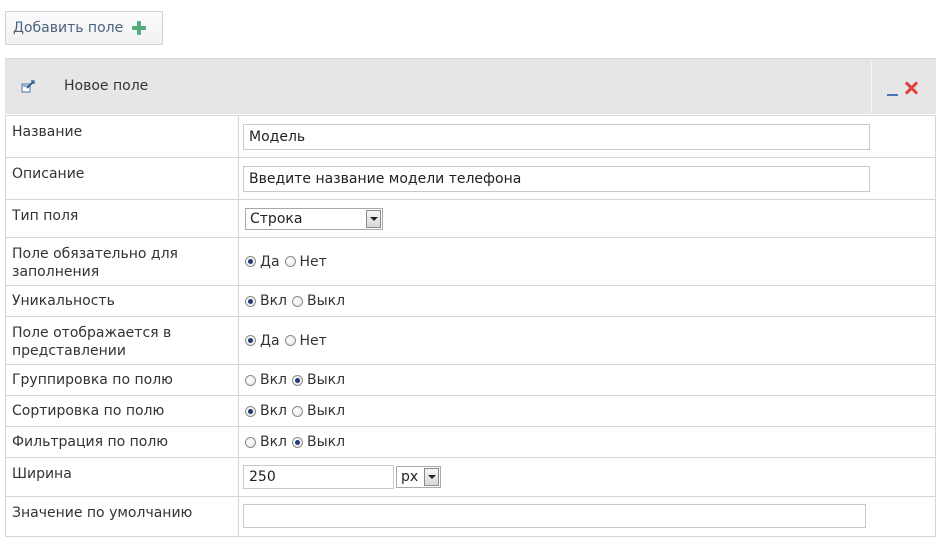  Describe the element at coordinates (122, 301) in the screenshot. I see `unique-label: Уникальность` at that location.